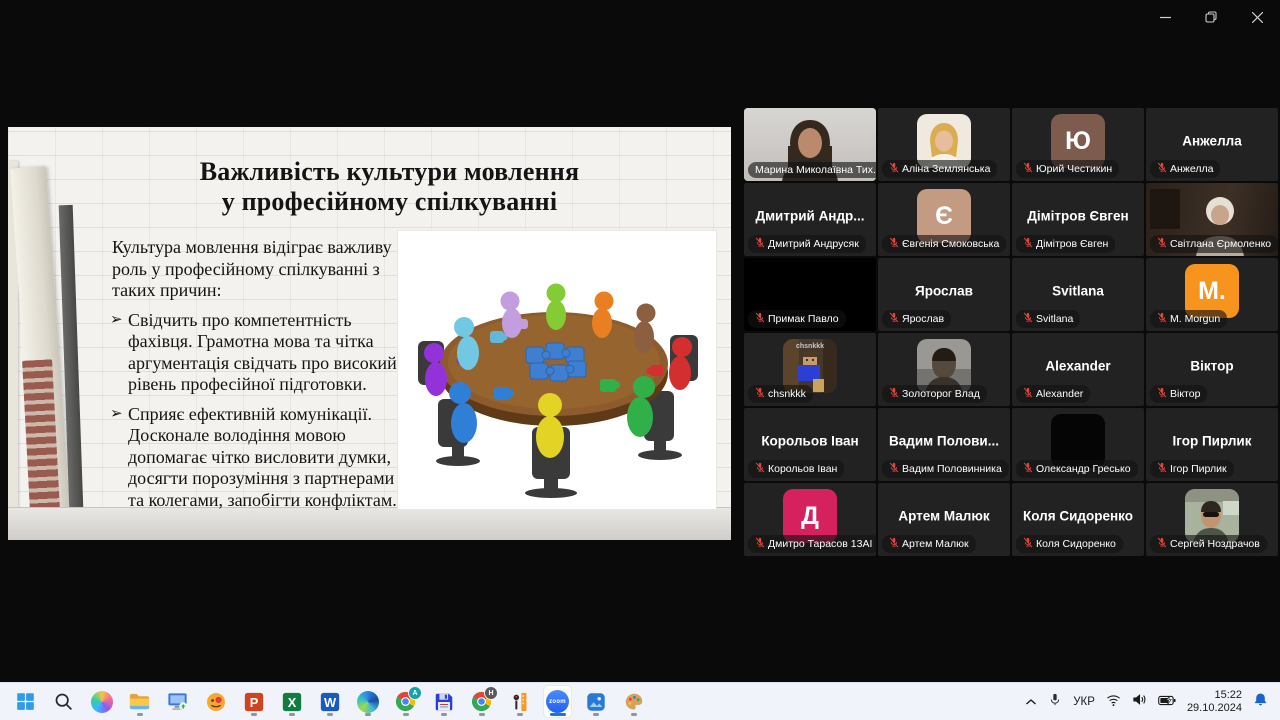 This screenshot has width=1280, height=720. What do you see at coordinates (63, 701) in the screenshot?
I see `taskbar-search-icon` at bounding box center [63, 701].